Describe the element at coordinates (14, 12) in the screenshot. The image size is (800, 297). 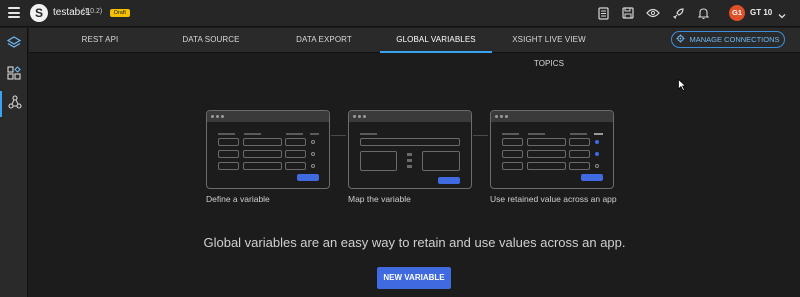
I see `hamburger-menu-icon` at that location.